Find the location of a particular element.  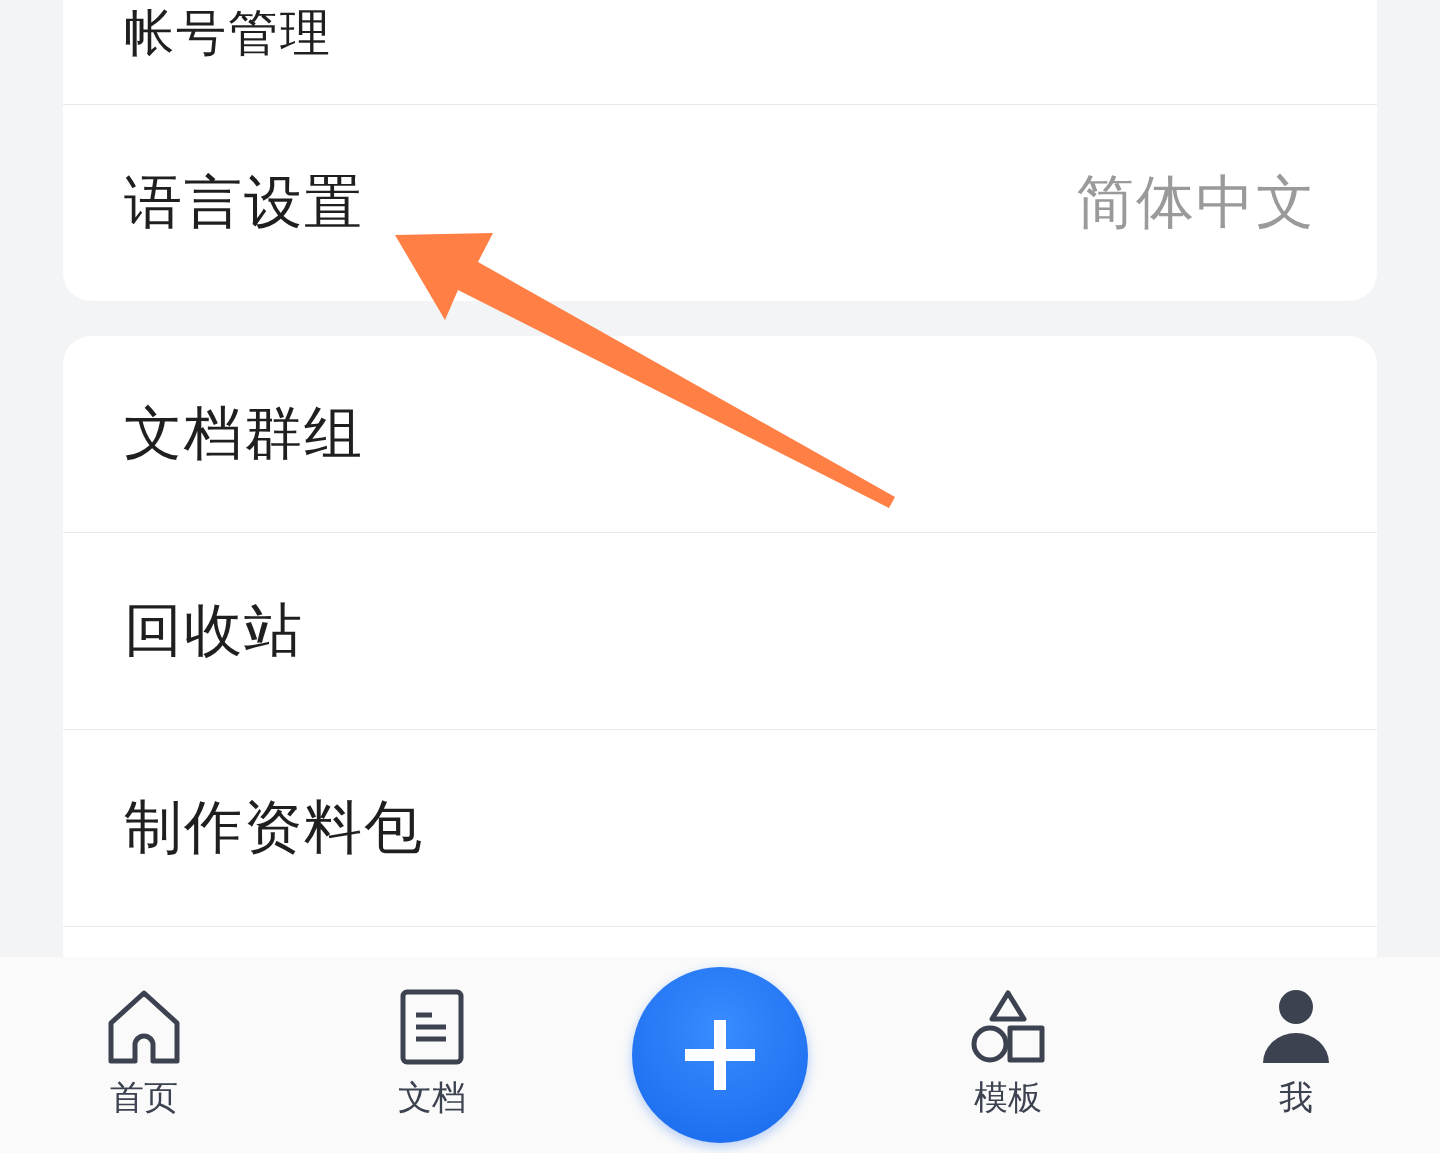

nav-tab: 首页 is located at coordinates (144, 1055).